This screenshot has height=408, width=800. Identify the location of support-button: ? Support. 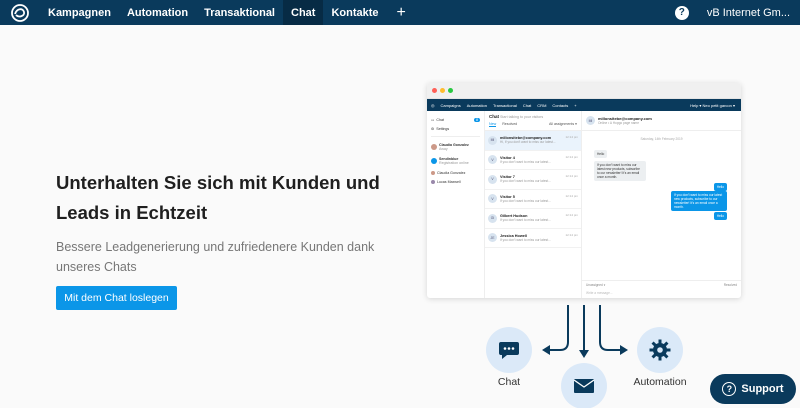
(753, 389).